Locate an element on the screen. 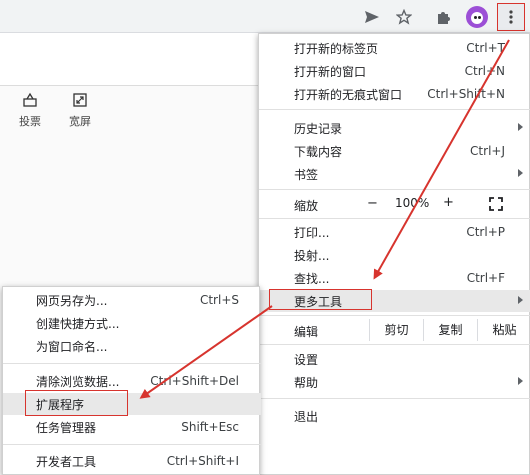  vote-tool: 投票 is located at coordinates (30, 110).